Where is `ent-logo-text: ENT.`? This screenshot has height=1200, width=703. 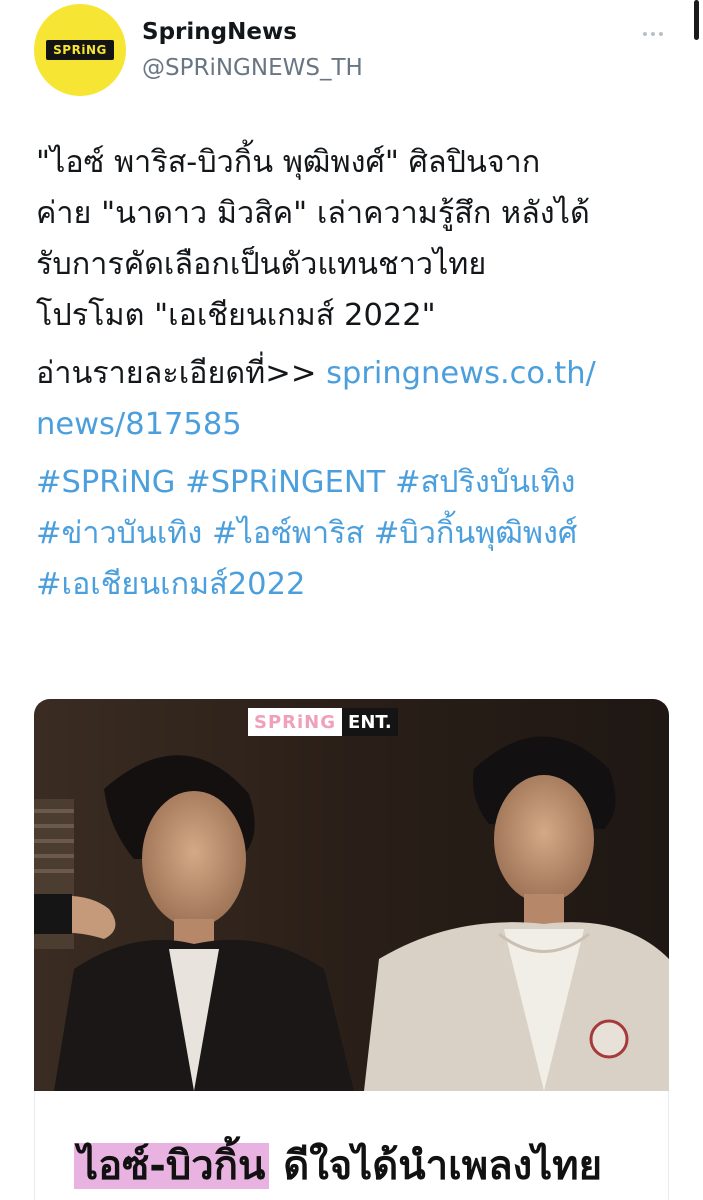 ent-logo-text: ENT. is located at coordinates (370, 722).